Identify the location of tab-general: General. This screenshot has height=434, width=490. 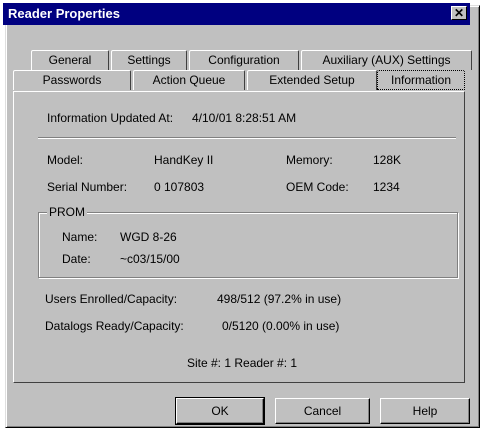
(70, 60).